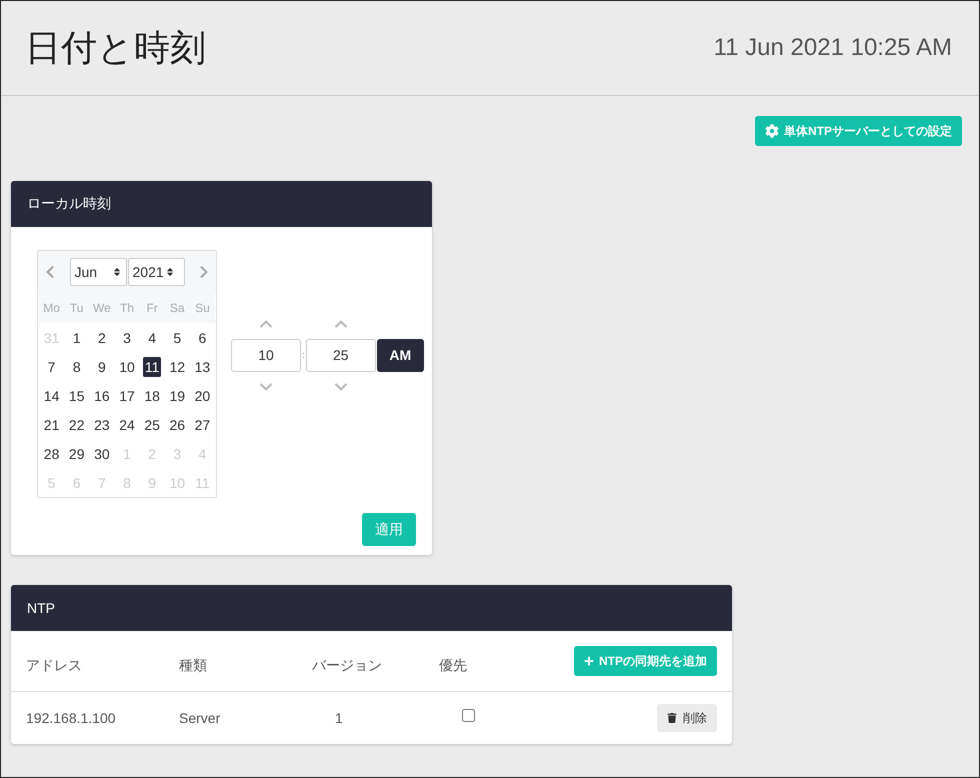  What do you see at coordinates (202, 424) in the screenshot?
I see `calendar-day: 27` at bounding box center [202, 424].